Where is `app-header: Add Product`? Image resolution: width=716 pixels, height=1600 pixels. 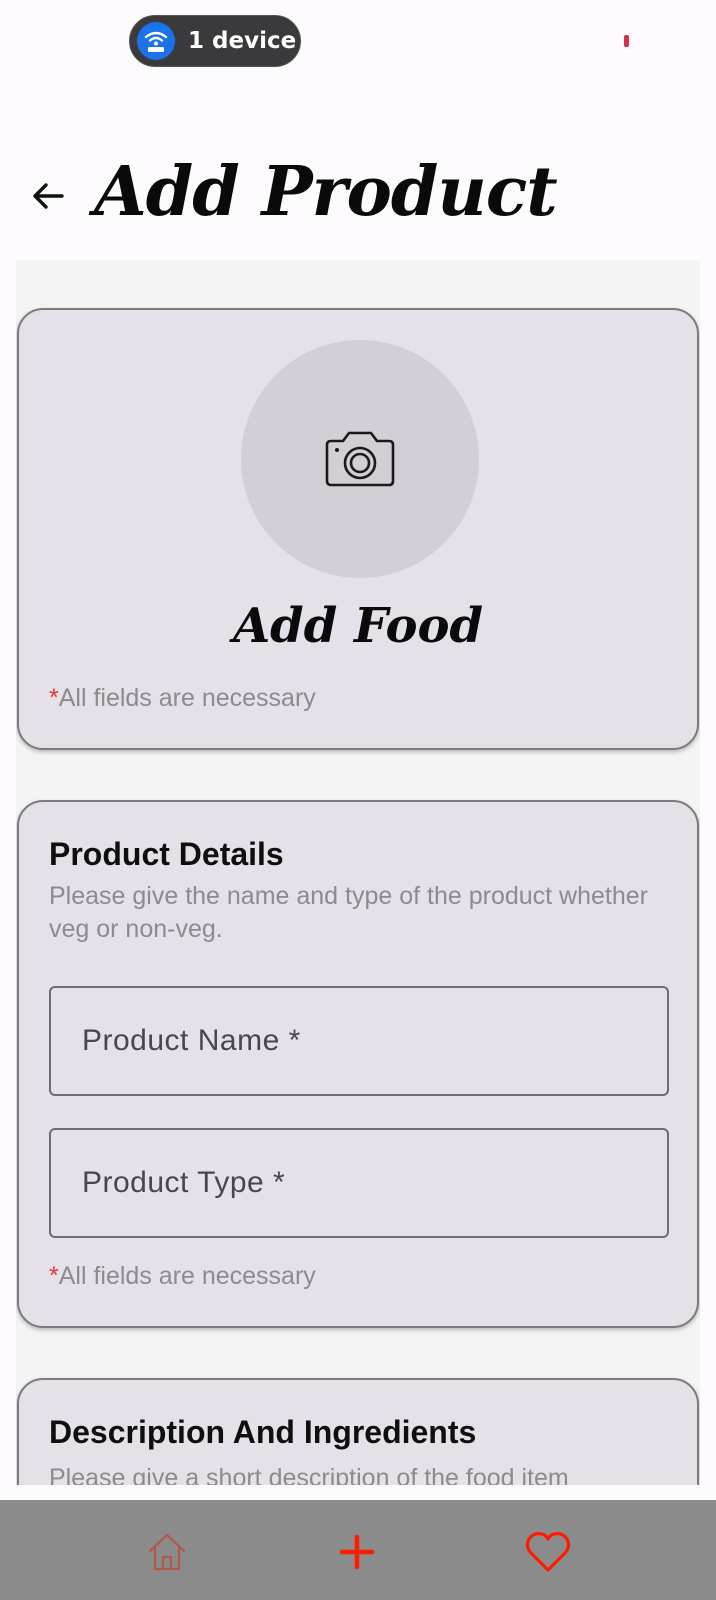 app-header: Add Product is located at coordinates (358, 195).